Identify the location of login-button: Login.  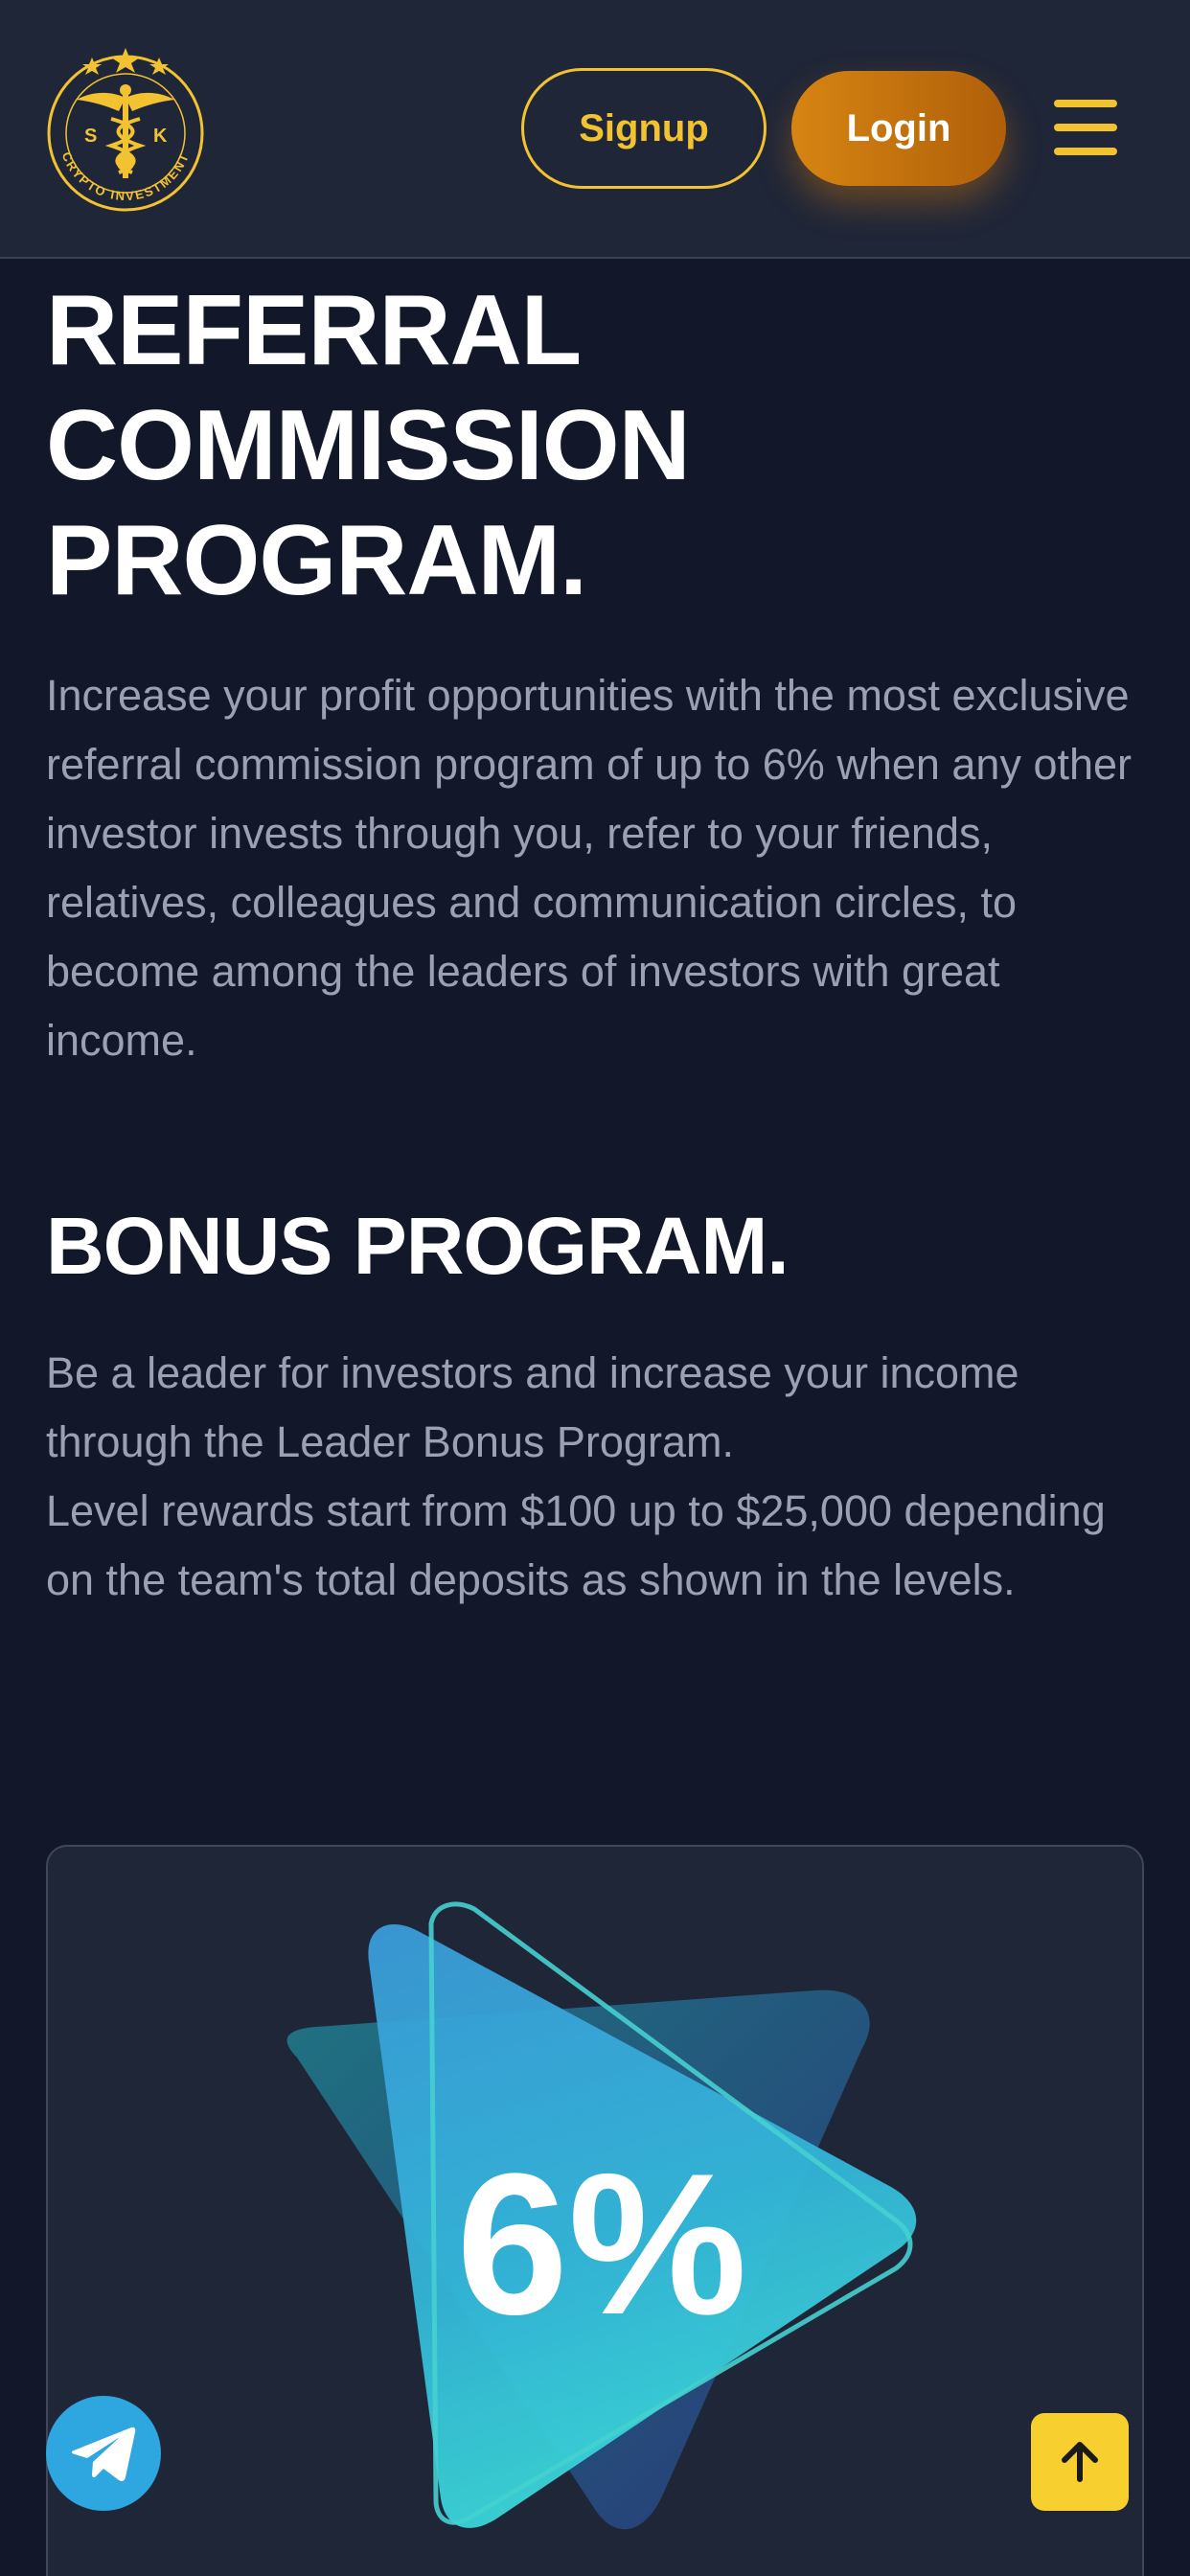
(899, 128).